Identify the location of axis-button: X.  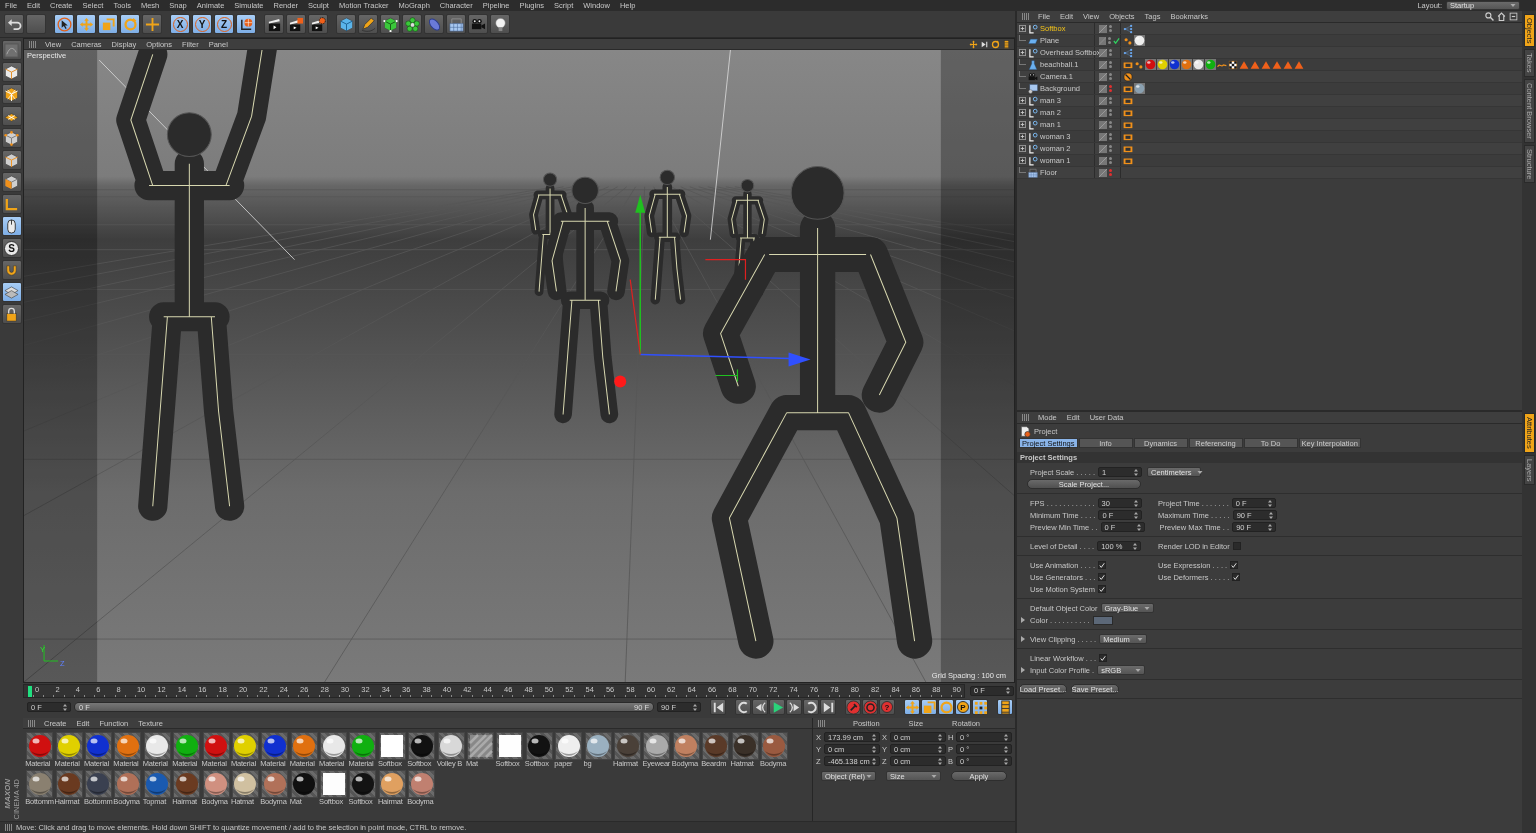
(180, 24).